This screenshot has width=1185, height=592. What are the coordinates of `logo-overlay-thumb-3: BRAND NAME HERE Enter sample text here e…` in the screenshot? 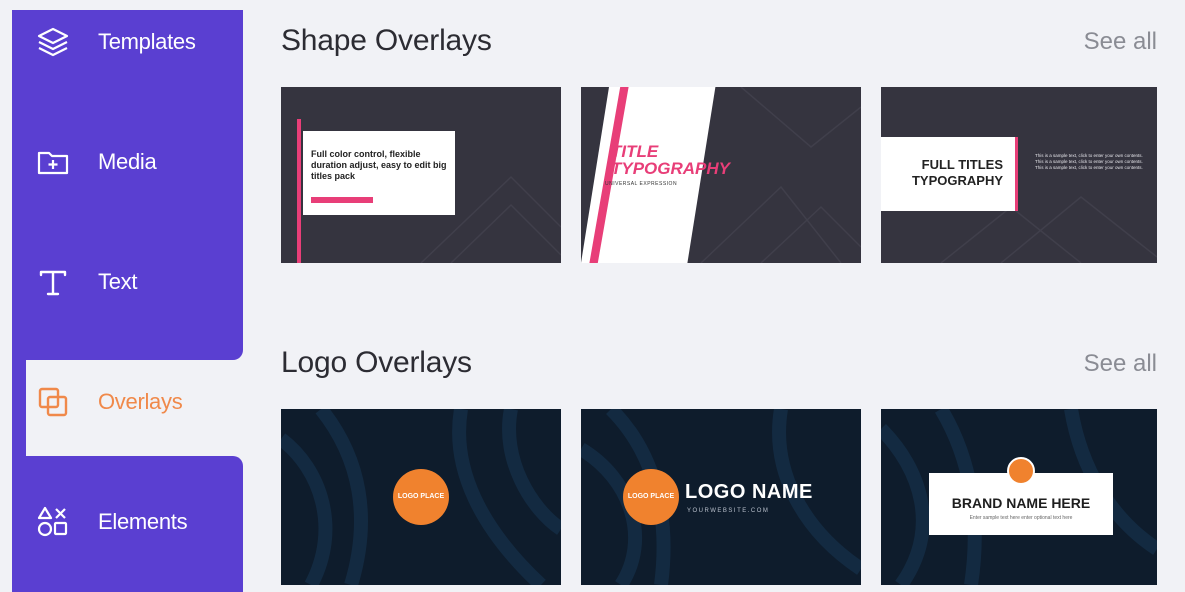 It's located at (1019, 497).